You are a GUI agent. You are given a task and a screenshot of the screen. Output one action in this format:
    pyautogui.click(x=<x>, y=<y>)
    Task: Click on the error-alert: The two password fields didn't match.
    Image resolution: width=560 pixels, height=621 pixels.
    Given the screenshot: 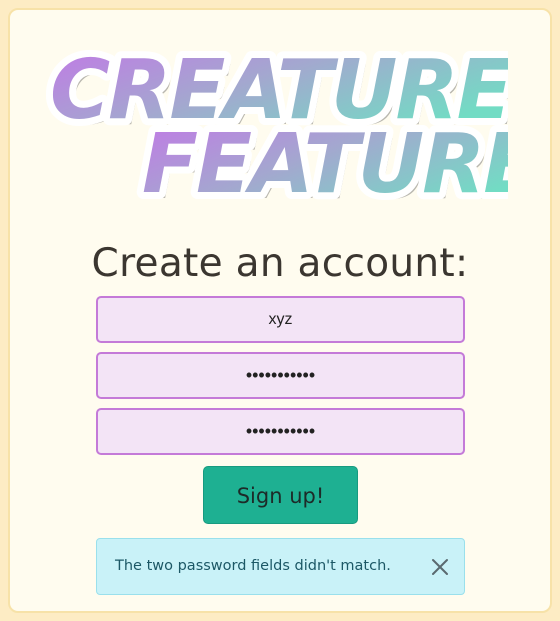 What is the action you would take?
    pyautogui.click(x=280, y=566)
    